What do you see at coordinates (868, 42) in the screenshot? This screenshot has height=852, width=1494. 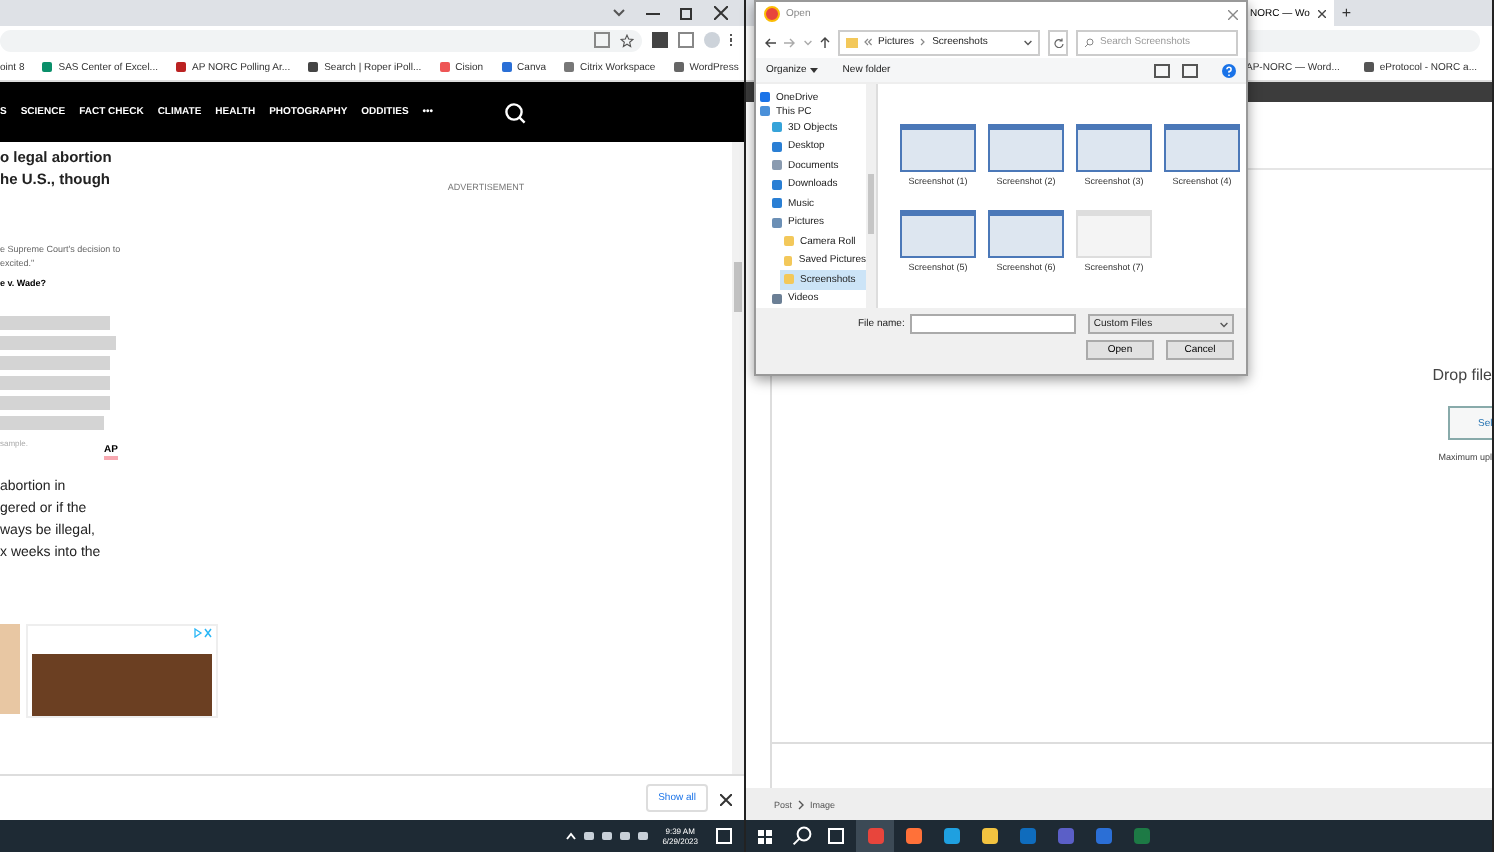 I see `double-chevron-icon` at bounding box center [868, 42].